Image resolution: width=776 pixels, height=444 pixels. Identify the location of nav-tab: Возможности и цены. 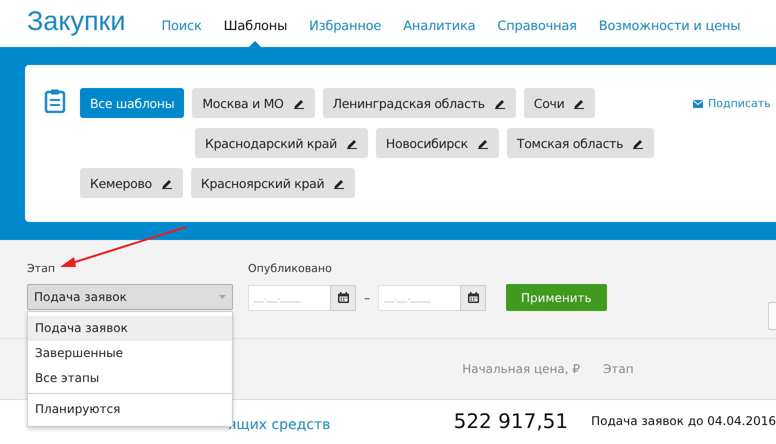
(670, 33).